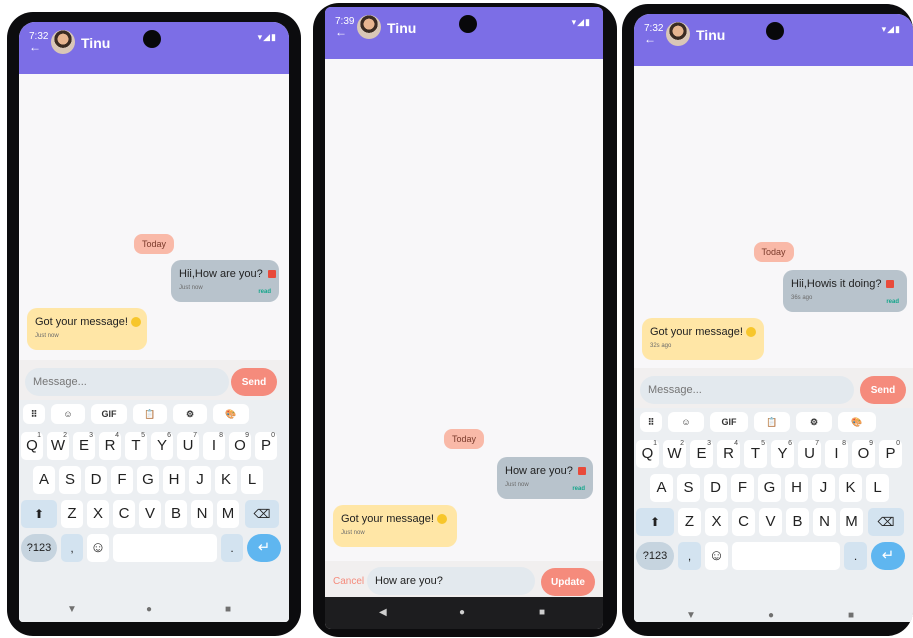 The height and width of the screenshot is (638, 913). Describe the element at coordinates (110, 446) in the screenshot. I see `key-r: R4` at that location.